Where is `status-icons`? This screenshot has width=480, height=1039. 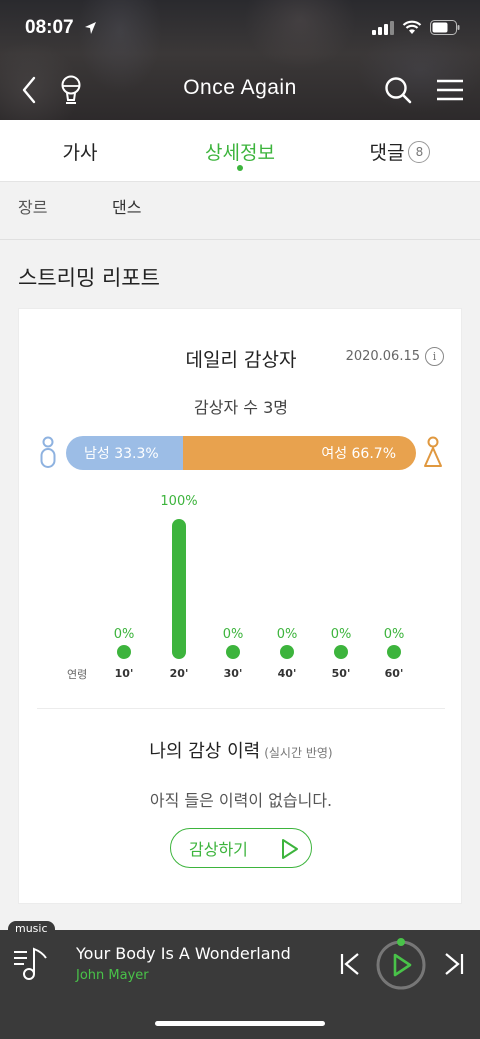 status-icons is located at coordinates (416, 27).